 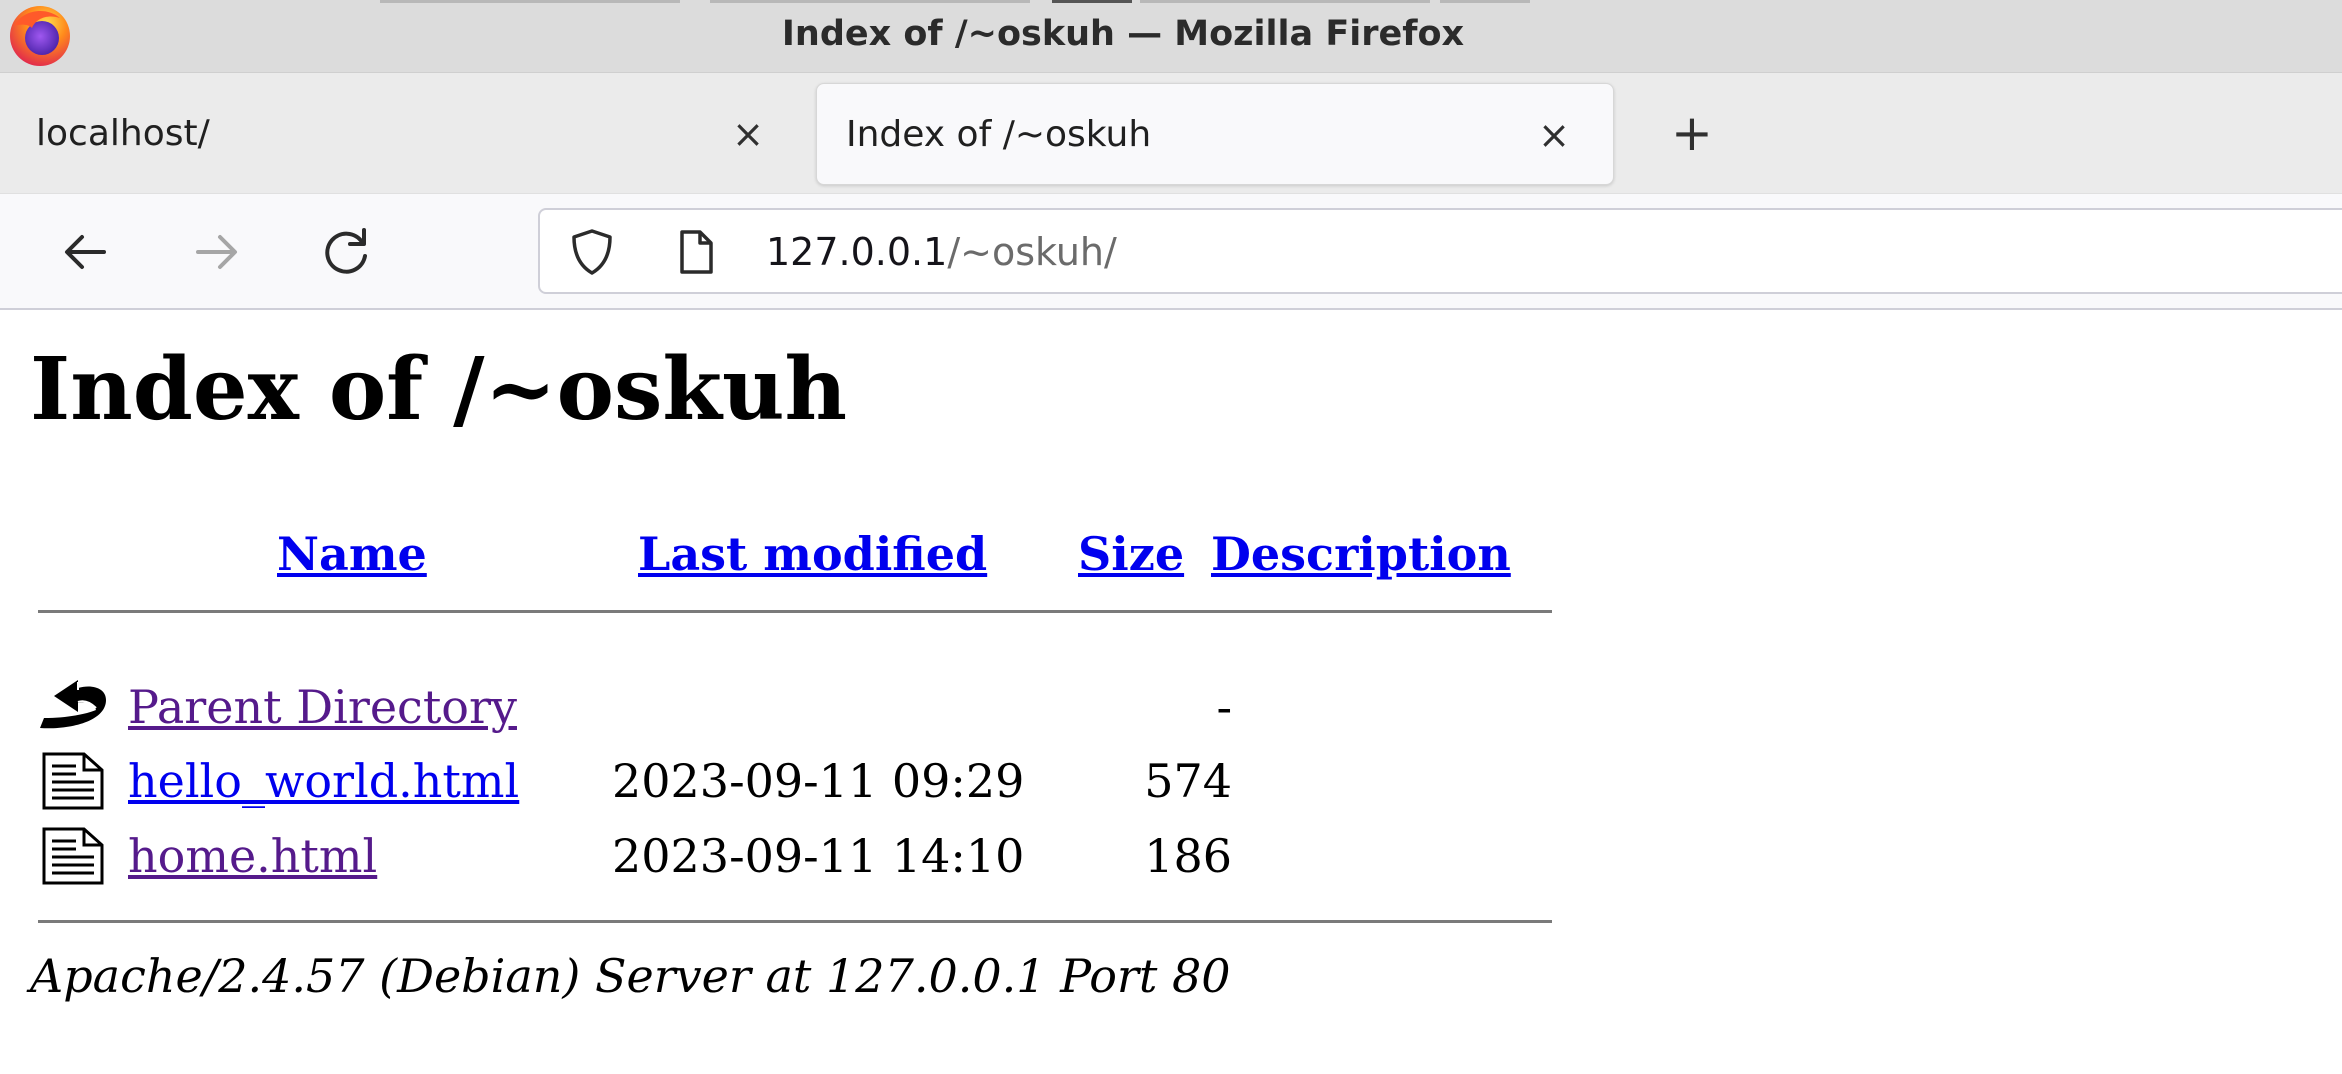 I want to click on table-row: hello_world.html 2023-09-11 09:29 574, so click(x=798, y=781).